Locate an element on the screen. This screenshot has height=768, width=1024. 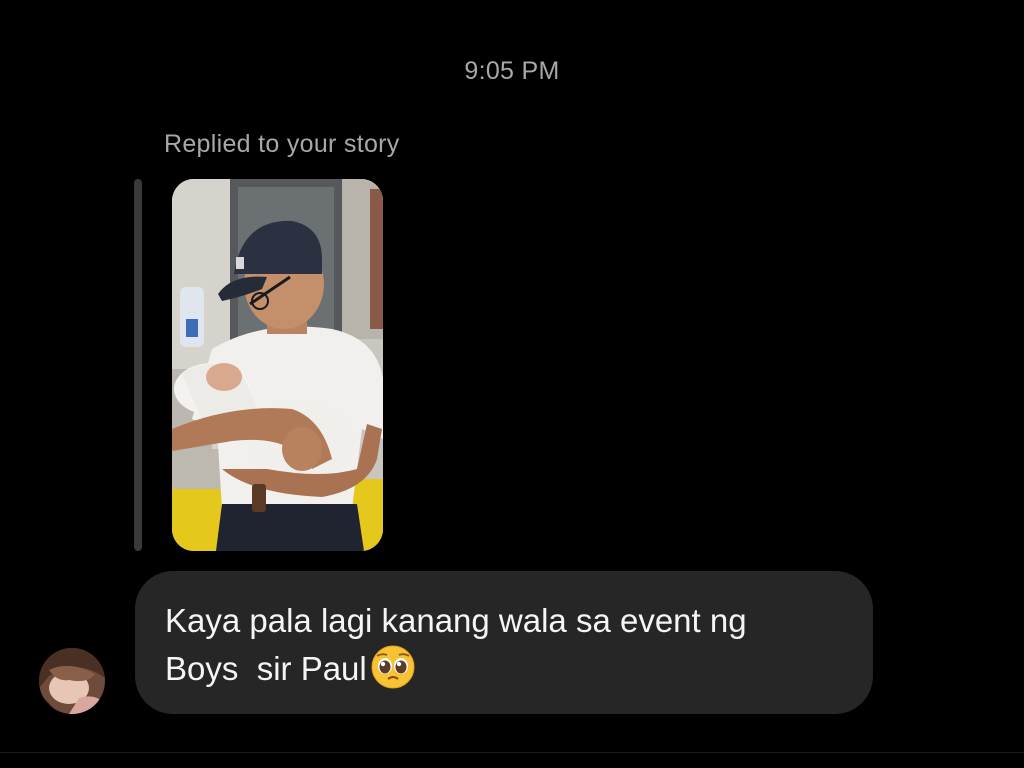
sender-avatar is located at coordinates (72, 681).